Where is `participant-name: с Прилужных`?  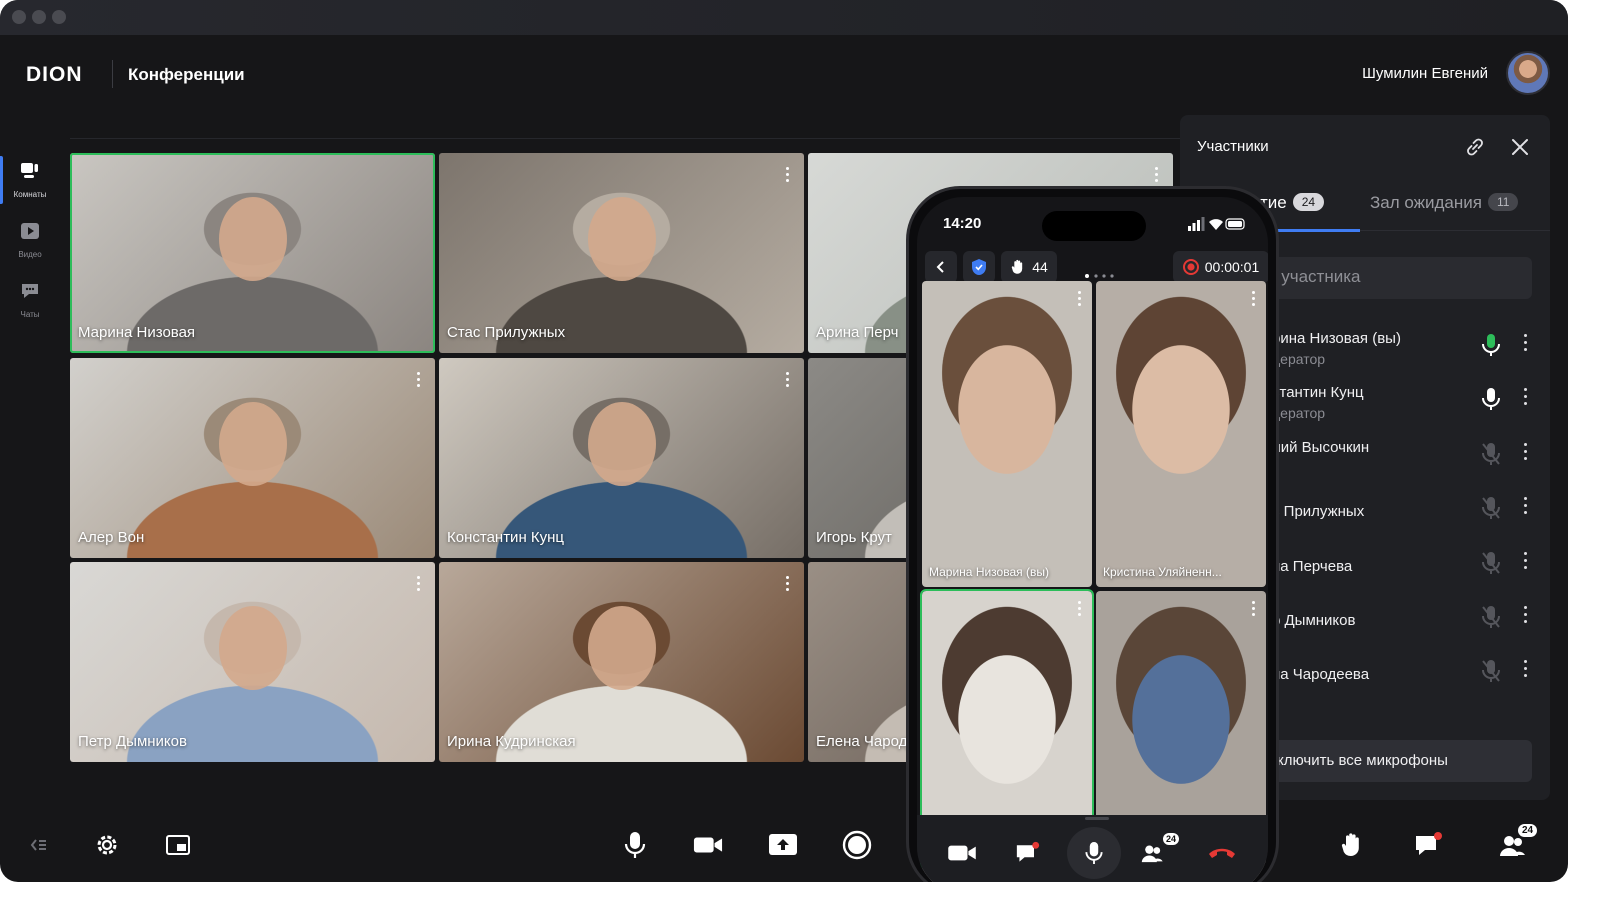 participant-name: с Прилужных is located at coordinates (1318, 511).